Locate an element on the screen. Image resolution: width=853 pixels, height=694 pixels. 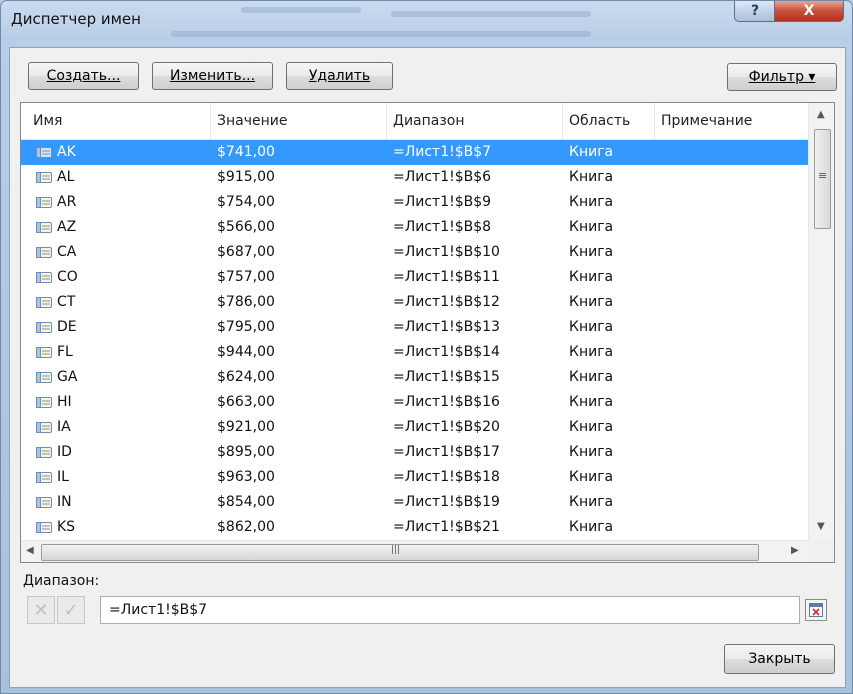
cancel-icon: ✕ is located at coordinates (41, 610).